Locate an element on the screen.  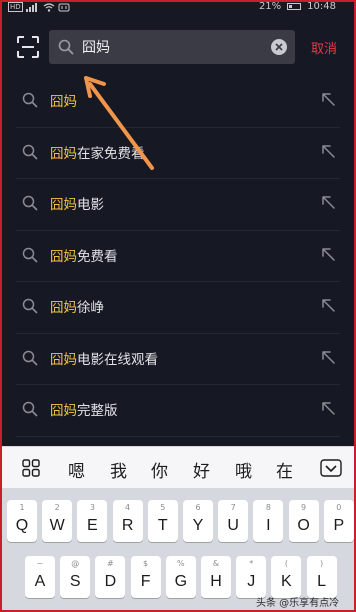
key-secondary: ) is located at coordinates (322, 563).